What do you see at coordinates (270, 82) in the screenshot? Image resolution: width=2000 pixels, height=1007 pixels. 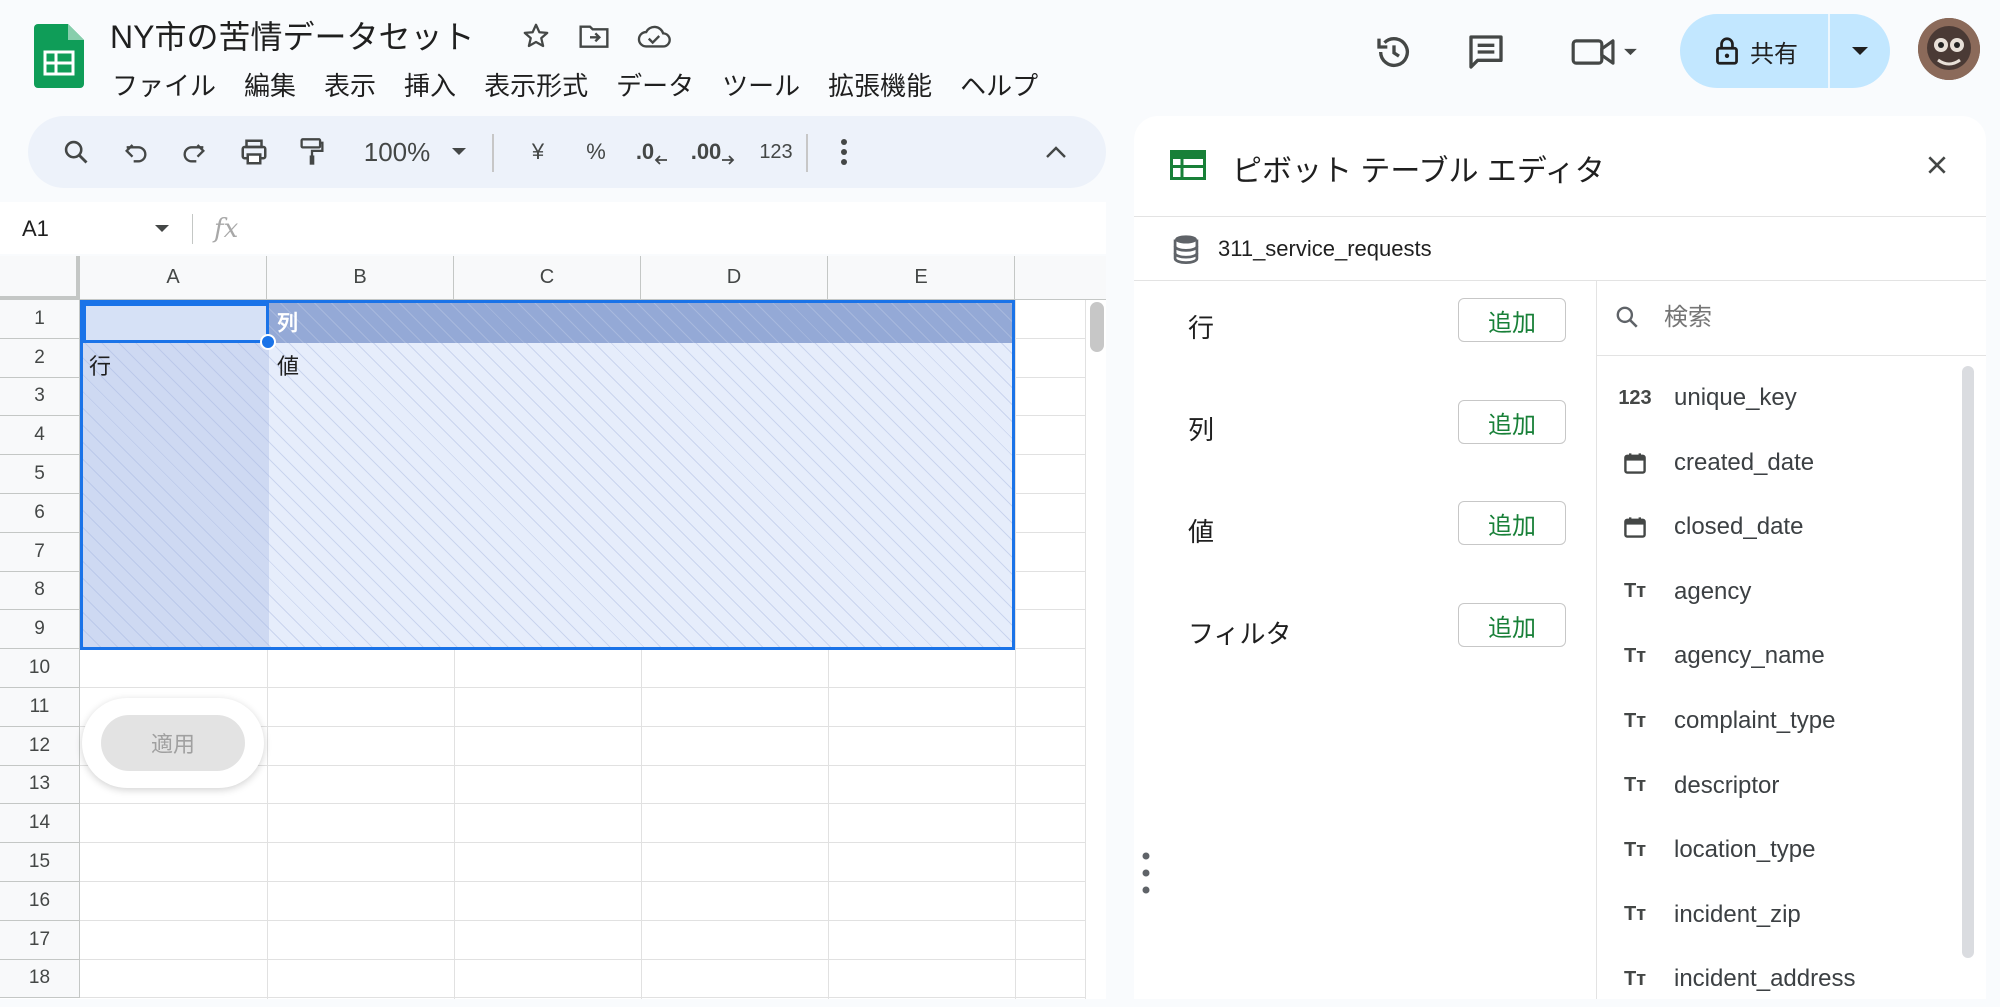 I see `menu-edit: 編集` at bounding box center [270, 82].